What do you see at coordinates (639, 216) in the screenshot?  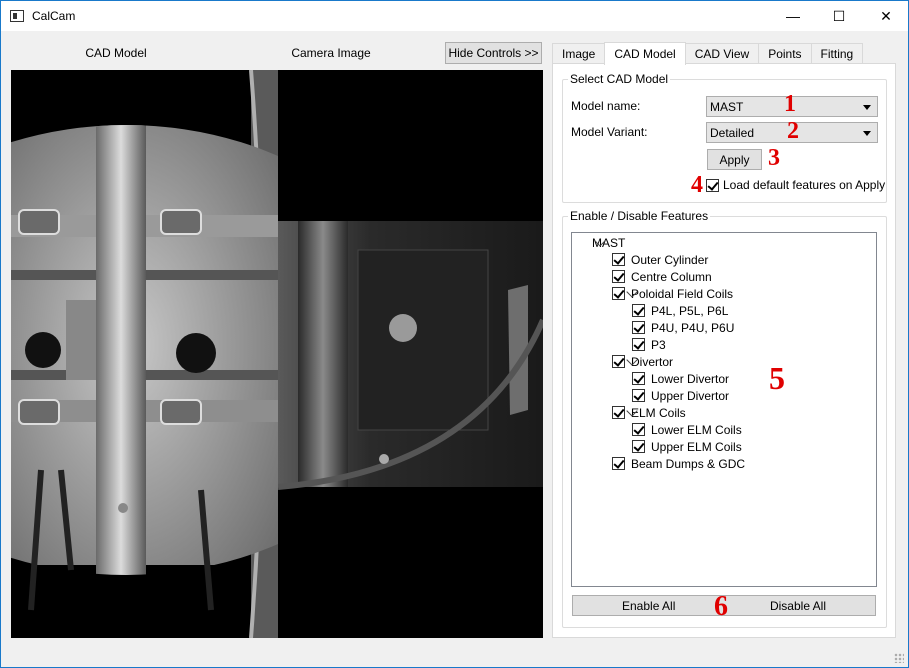 I see `features-group-title: Enable / Disable Features` at bounding box center [639, 216].